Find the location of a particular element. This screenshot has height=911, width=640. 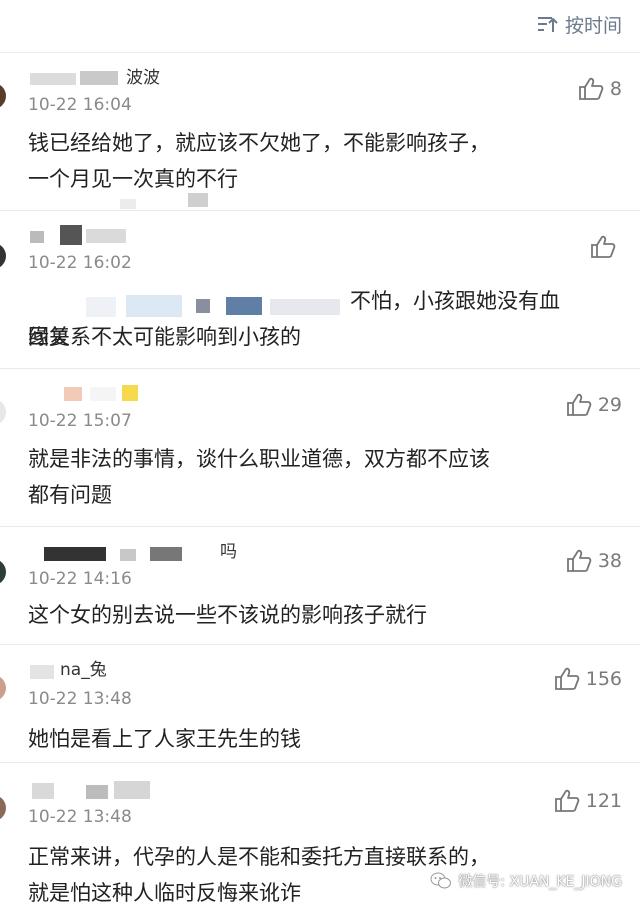

username: 吗 is located at coordinates (133, 552).